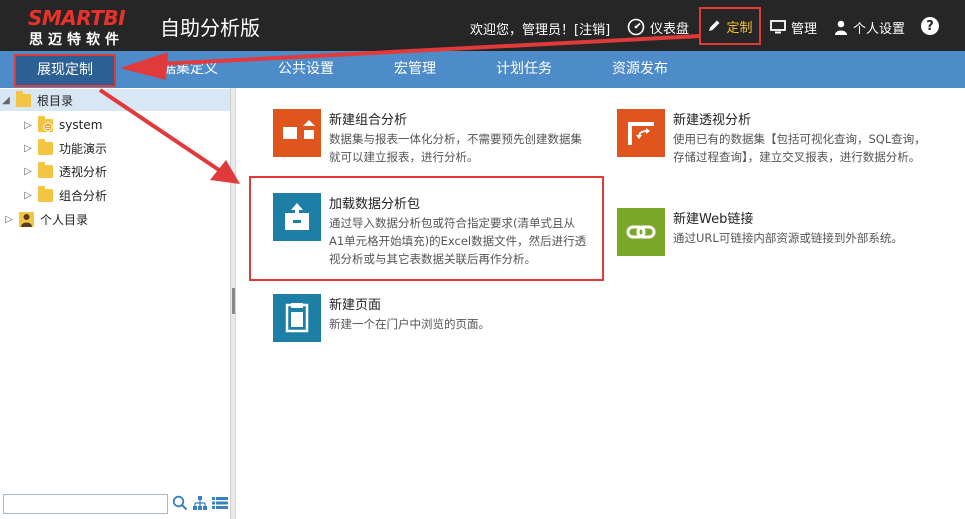 The image size is (965, 519). What do you see at coordinates (658, 27) in the screenshot?
I see `dashboard-button: 仪表盘` at bounding box center [658, 27].